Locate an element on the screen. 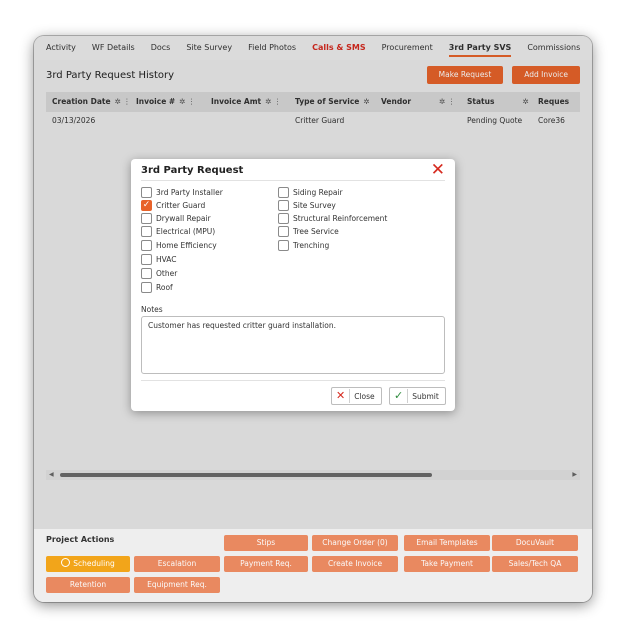 The width and height of the screenshot is (628, 643). checkbox-siding-repair: Siding Repair is located at coordinates (310, 192).